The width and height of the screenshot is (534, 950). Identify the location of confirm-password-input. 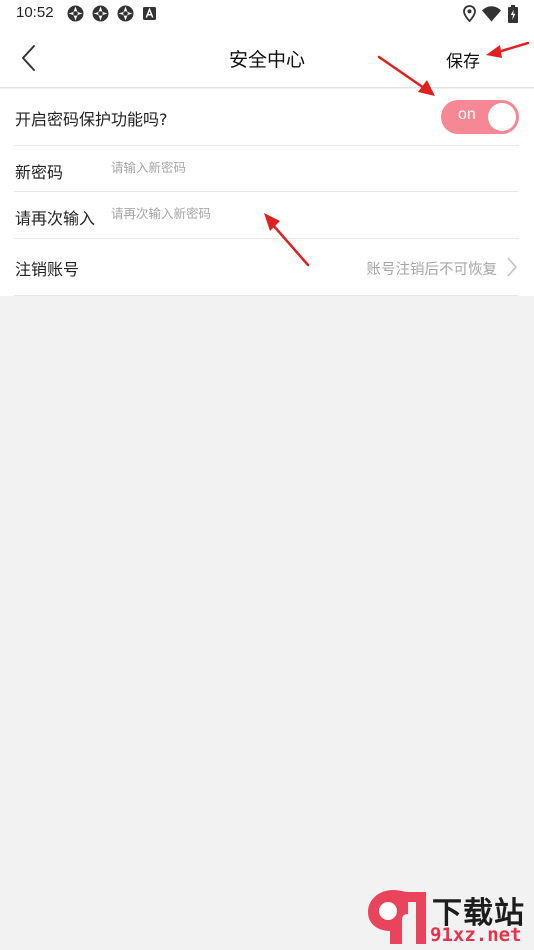
(261, 213).